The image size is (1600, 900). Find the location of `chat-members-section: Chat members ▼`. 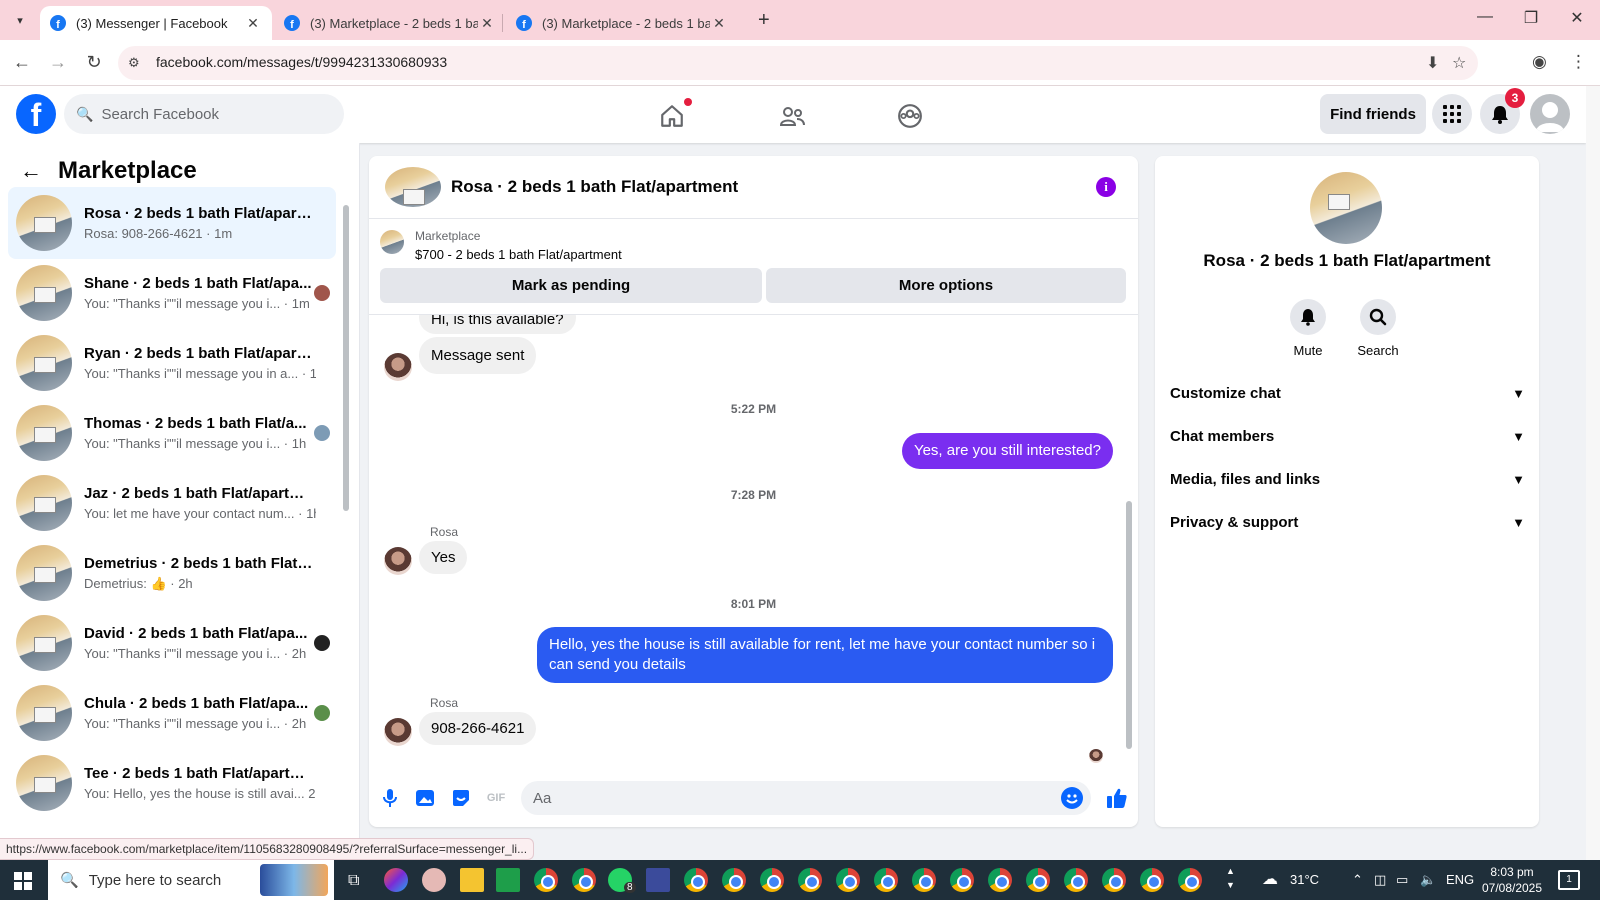

chat-members-section: Chat members ▼ is located at coordinates (1347, 436).